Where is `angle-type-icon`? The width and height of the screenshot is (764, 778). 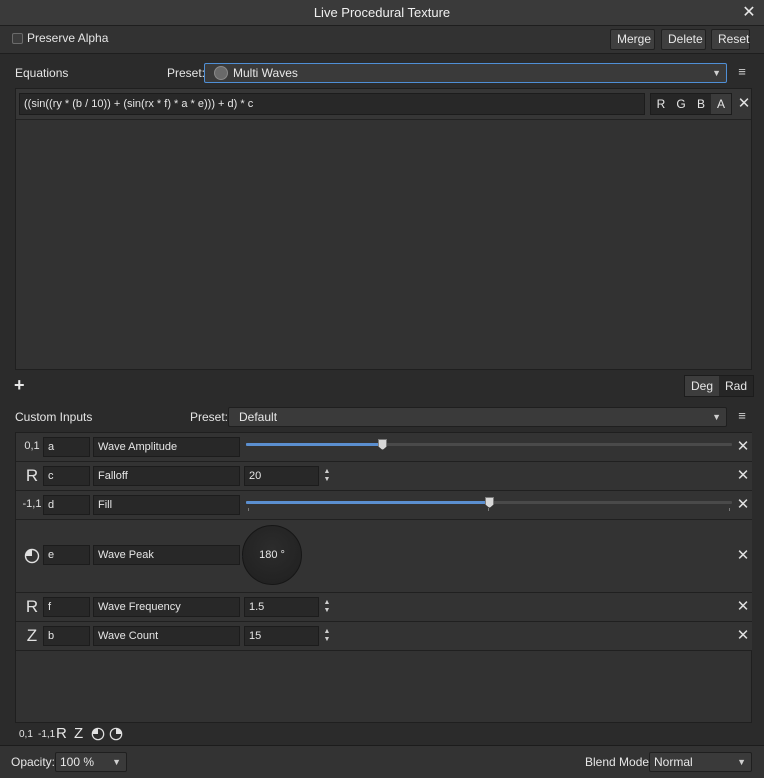 angle-type-icon is located at coordinates (32, 556).